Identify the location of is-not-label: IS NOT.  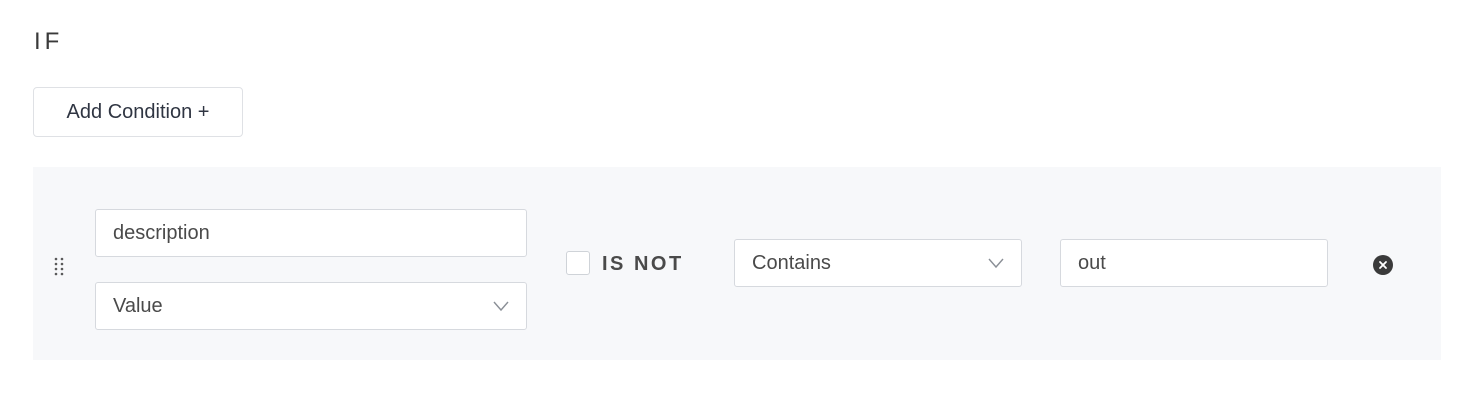
(643, 264).